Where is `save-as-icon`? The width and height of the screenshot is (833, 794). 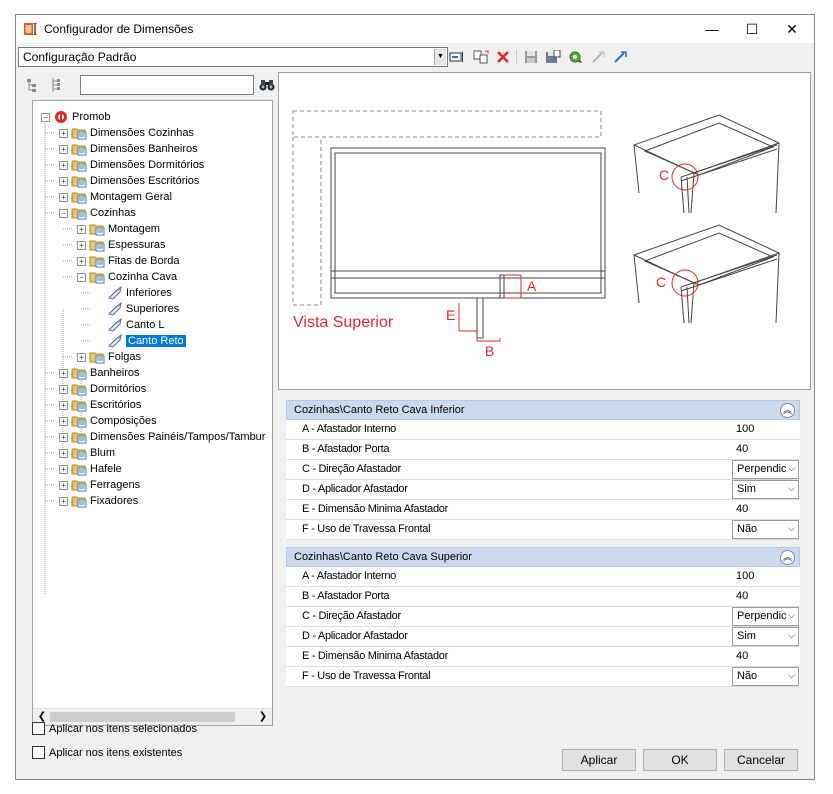
save-as-icon is located at coordinates (553, 57).